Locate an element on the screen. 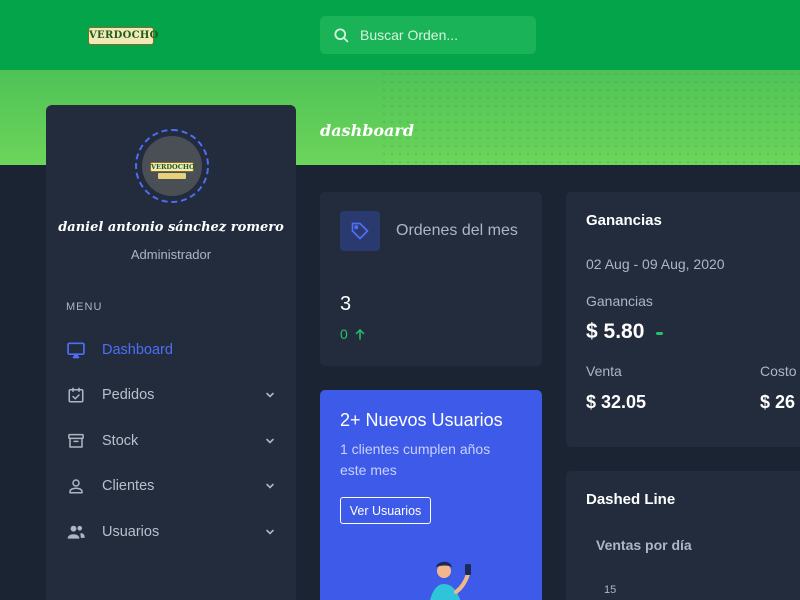  calendar-icon is located at coordinates (76, 395).